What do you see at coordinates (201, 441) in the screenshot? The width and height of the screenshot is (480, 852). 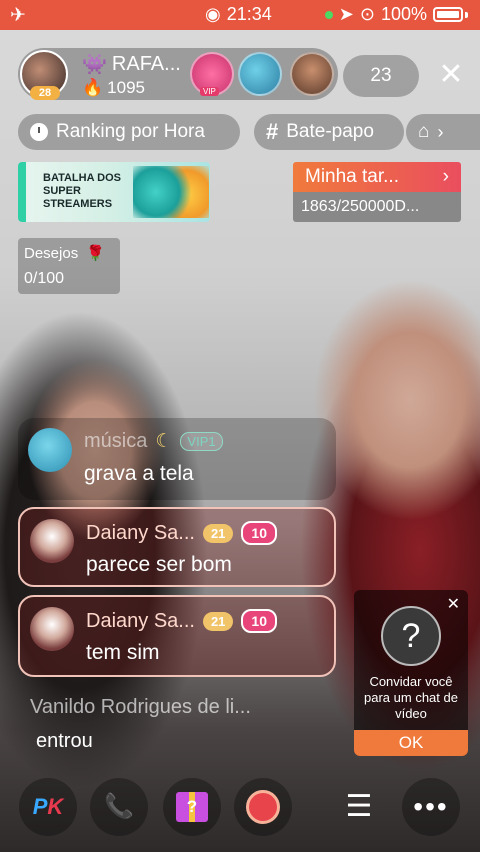 I see `vip-badge: VIP1` at bounding box center [201, 441].